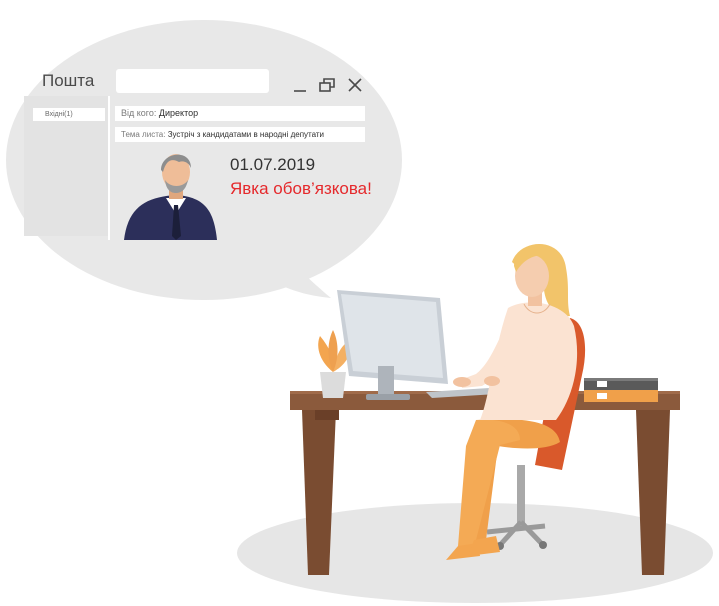 The width and height of the screenshot is (719, 606). I want to click on from-value: Директор, so click(178, 113).